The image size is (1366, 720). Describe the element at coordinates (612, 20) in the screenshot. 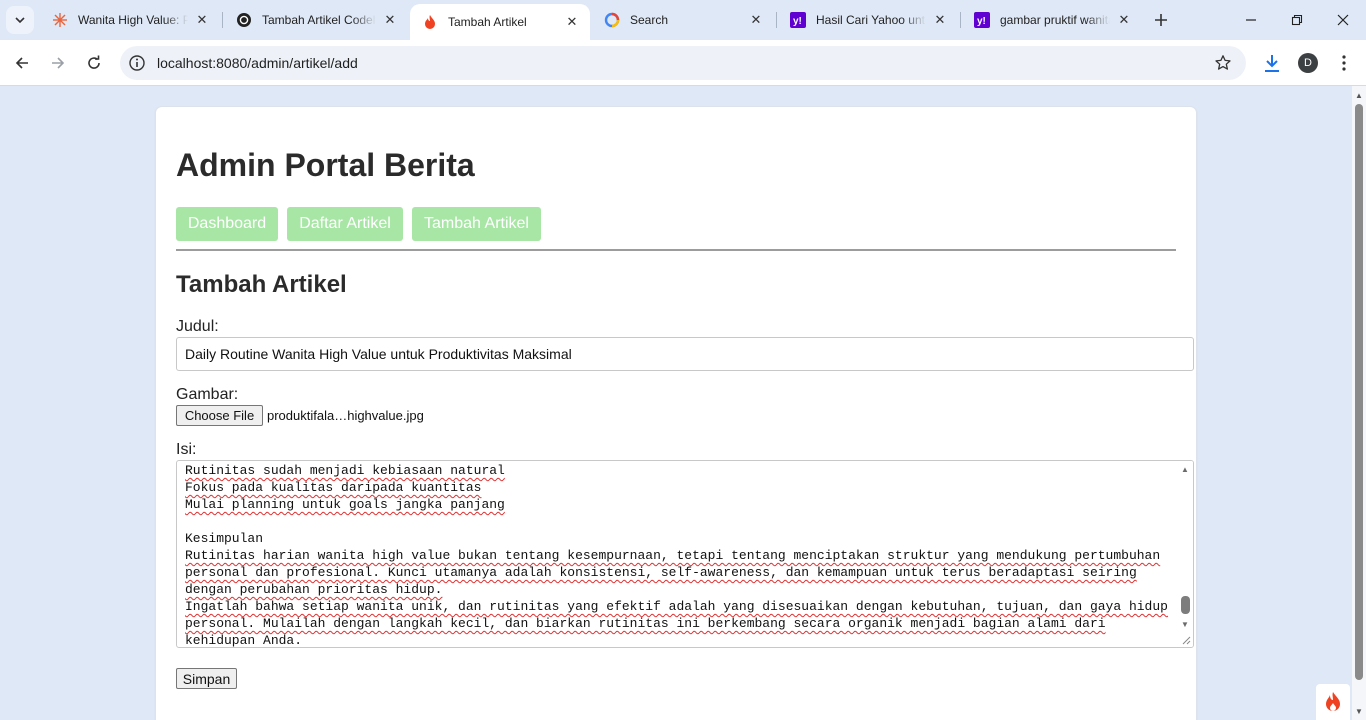

I see `google-circle-favicon-icon` at that location.